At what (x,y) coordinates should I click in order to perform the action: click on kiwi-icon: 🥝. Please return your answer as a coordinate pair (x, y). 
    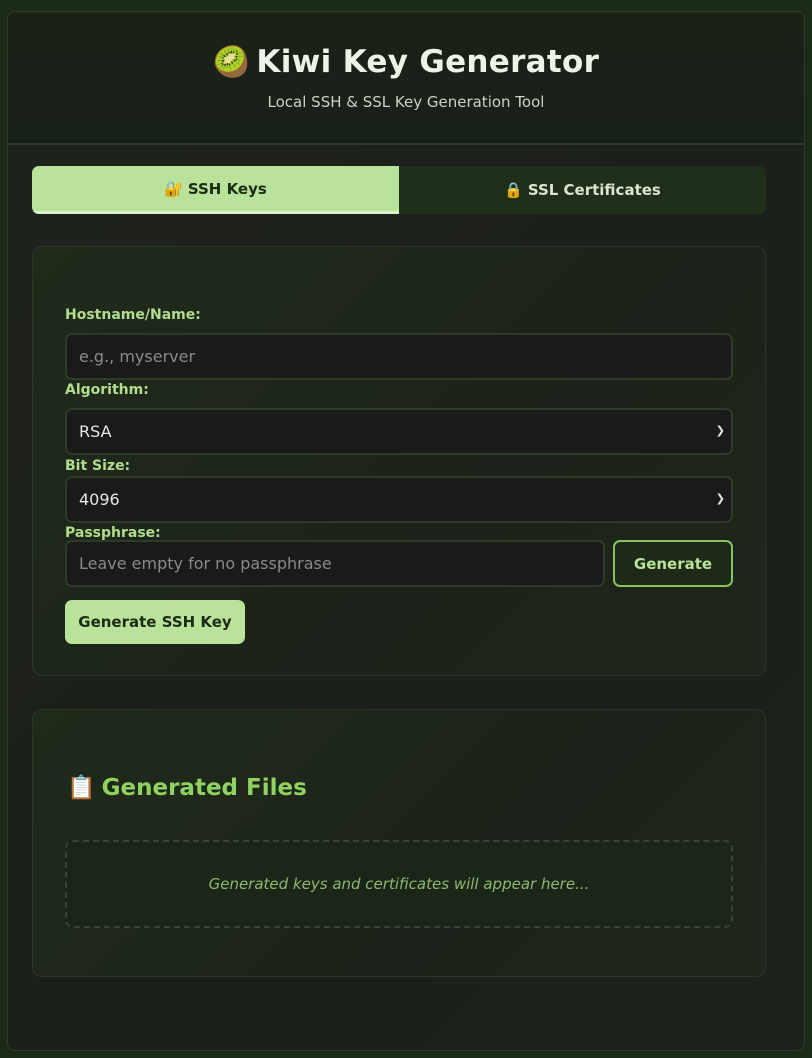
    Looking at the image, I should click on (231, 62).